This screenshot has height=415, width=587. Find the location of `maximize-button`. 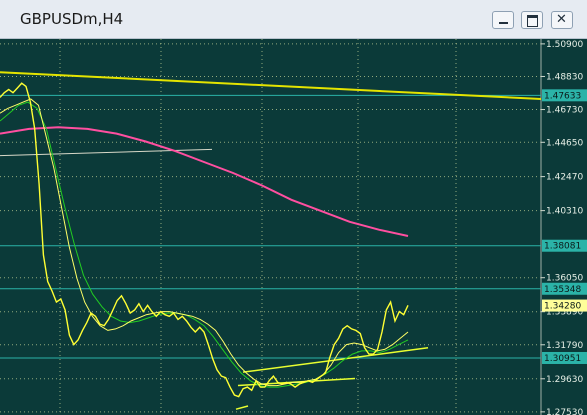

maximize-button is located at coordinates (532, 20).